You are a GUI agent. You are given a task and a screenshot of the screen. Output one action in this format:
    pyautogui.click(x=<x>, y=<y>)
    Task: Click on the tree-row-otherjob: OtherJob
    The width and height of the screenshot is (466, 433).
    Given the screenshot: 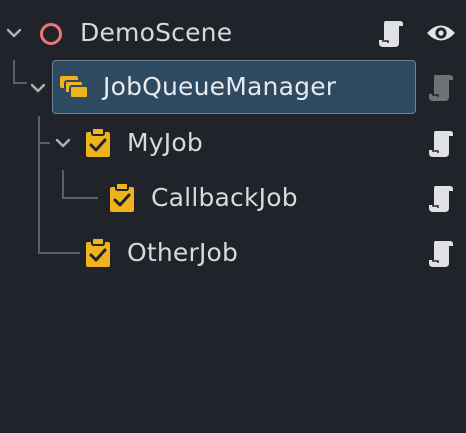 What is the action you would take?
    pyautogui.click(x=233, y=253)
    